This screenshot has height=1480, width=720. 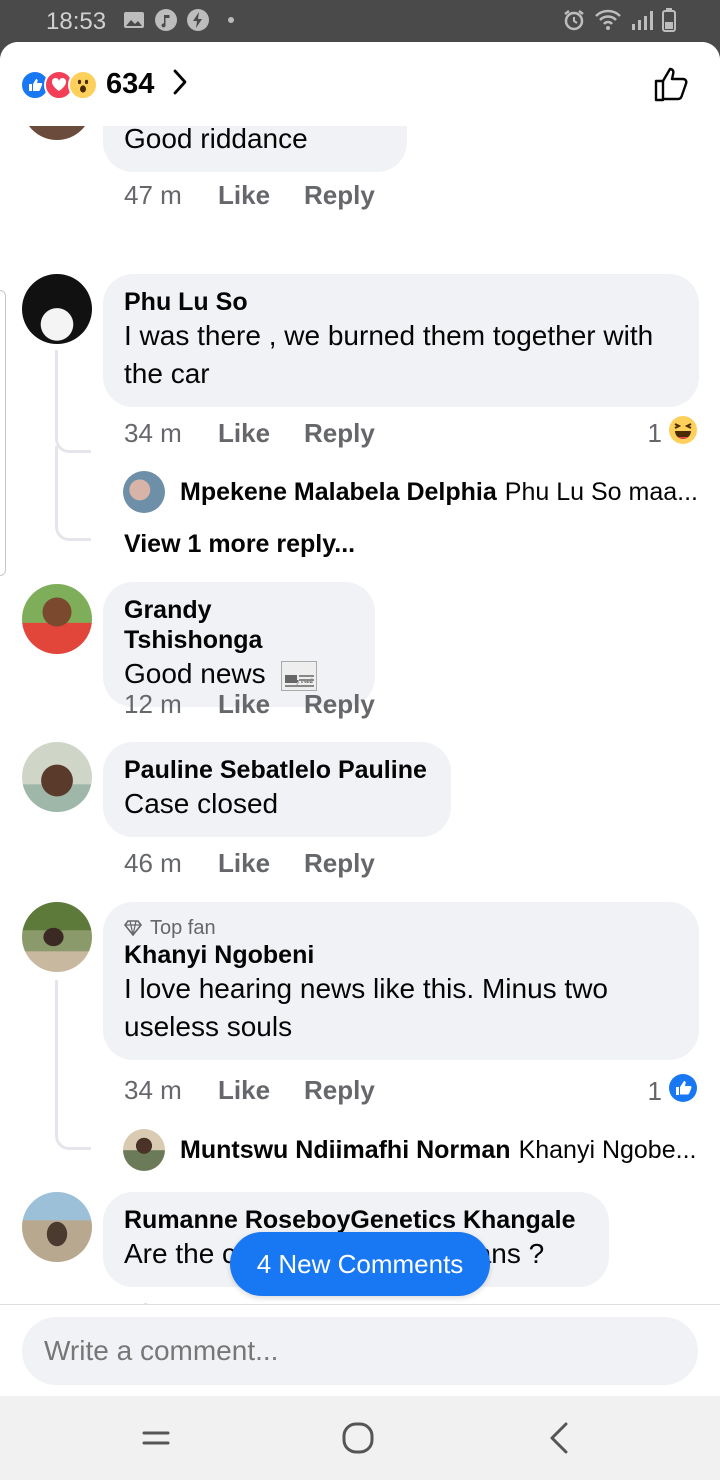 What do you see at coordinates (216, 140) in the screenshot?
I see `comment-text: Good riddance` at bounding box center [216, 140].